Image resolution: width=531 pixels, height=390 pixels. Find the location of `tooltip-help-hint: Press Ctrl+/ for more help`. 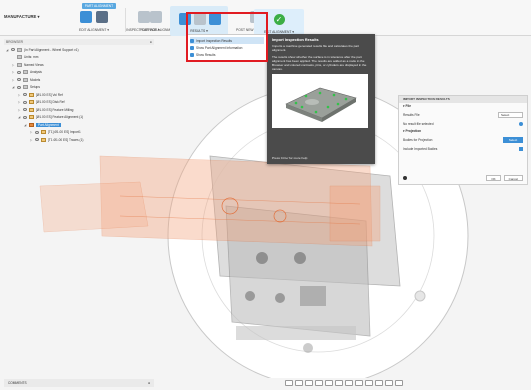

tooltip-help-hint: Press Ctrl+/ for more help is located at coordinates (290, 158).